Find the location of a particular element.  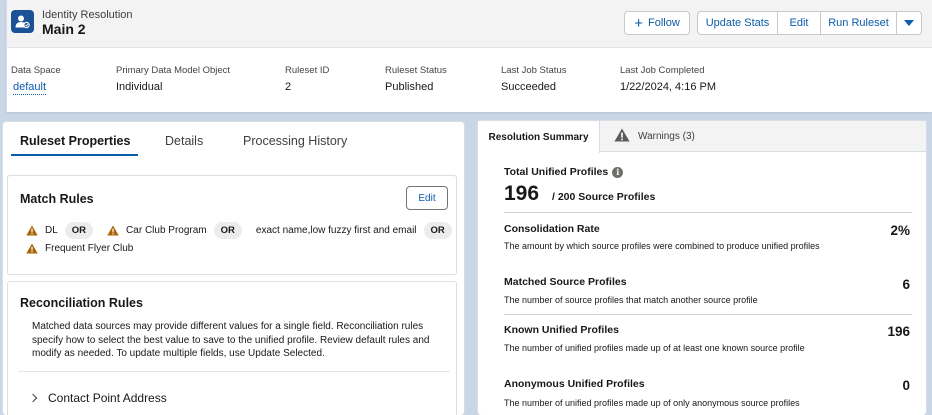

total-unified-profiles-label: Total Unified Profiles i is located at coordinates (564, 172).